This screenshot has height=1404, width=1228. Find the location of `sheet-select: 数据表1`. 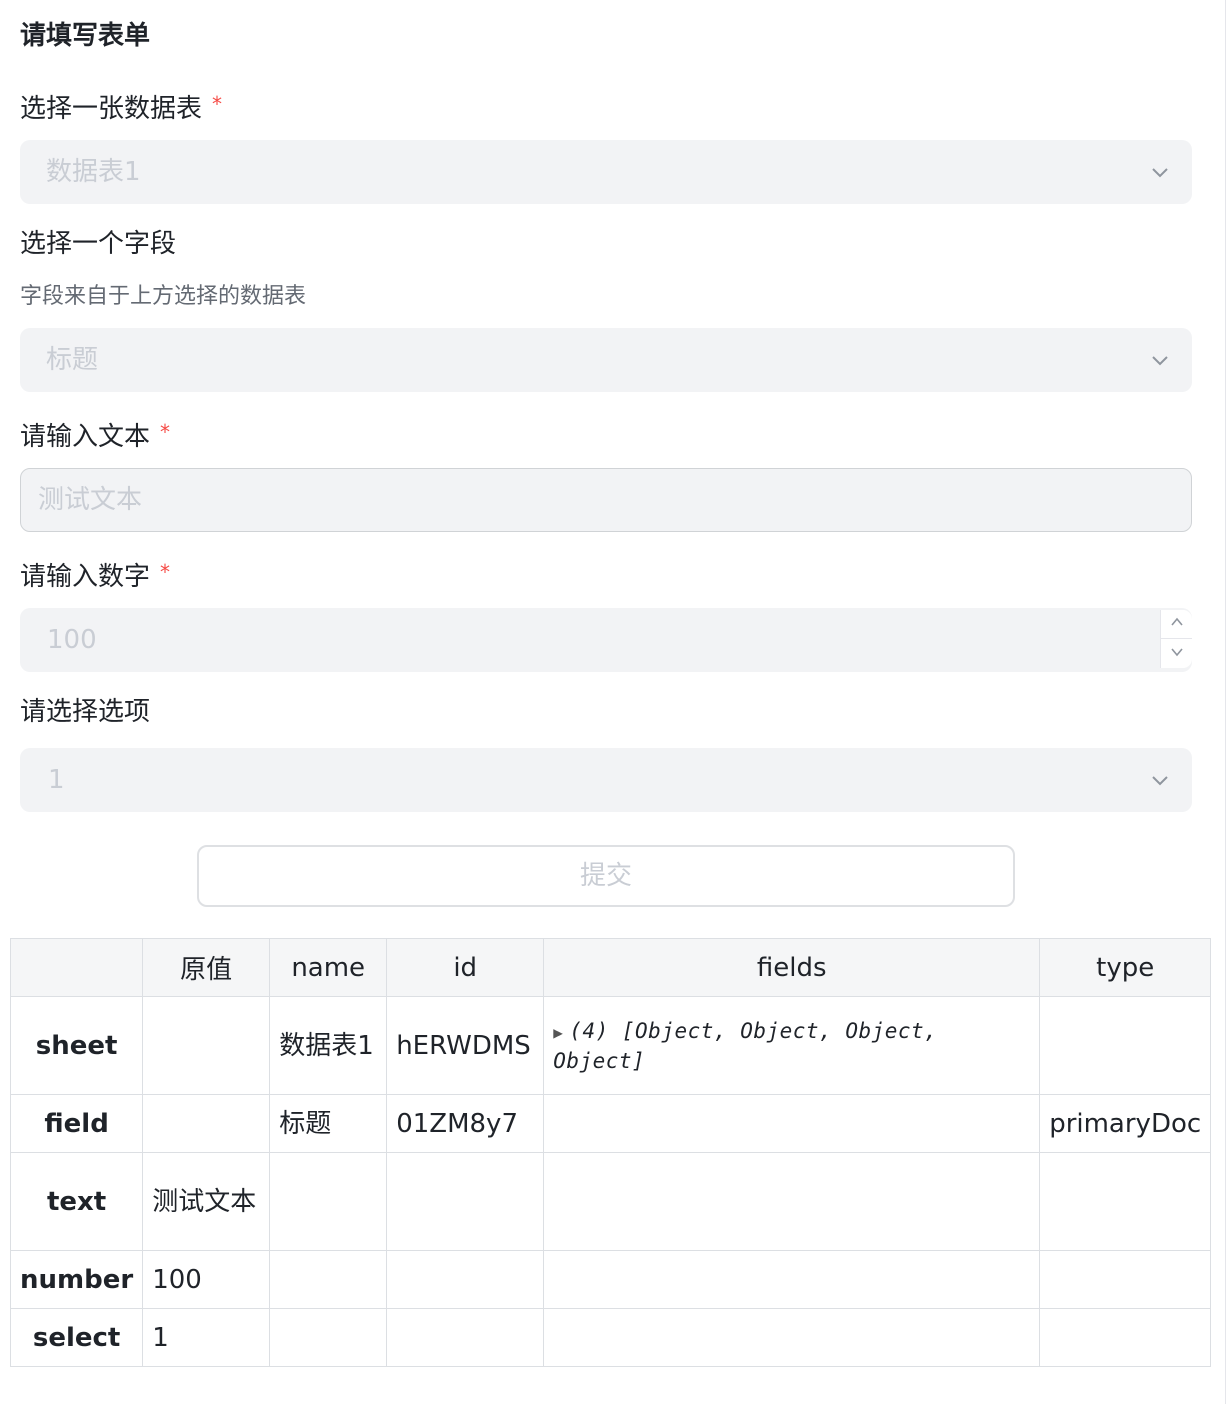

sheet-select: 数据表1 is located at coordinates (606, 172).